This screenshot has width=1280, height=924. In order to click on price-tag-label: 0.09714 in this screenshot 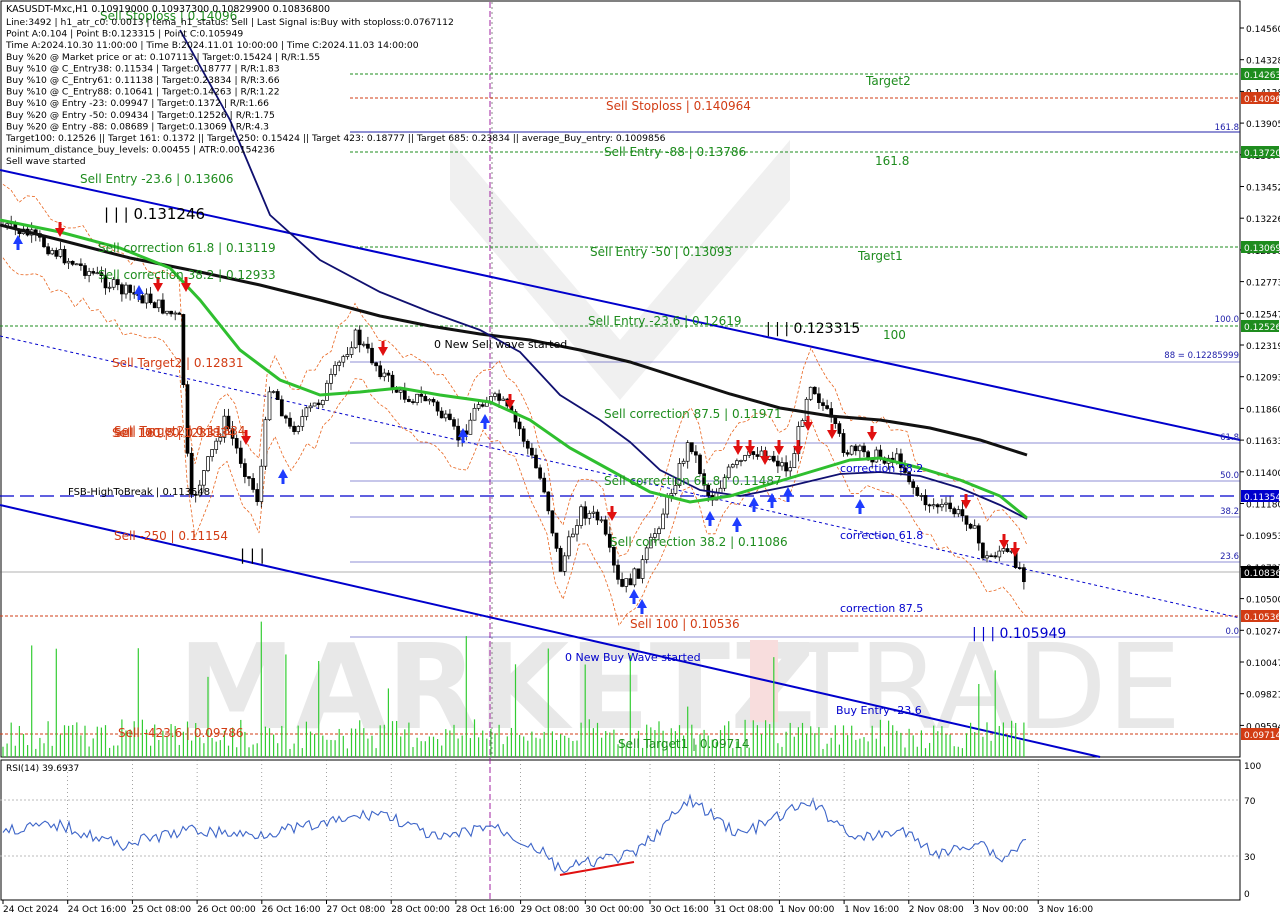, I will do `click(1262, 736)`.